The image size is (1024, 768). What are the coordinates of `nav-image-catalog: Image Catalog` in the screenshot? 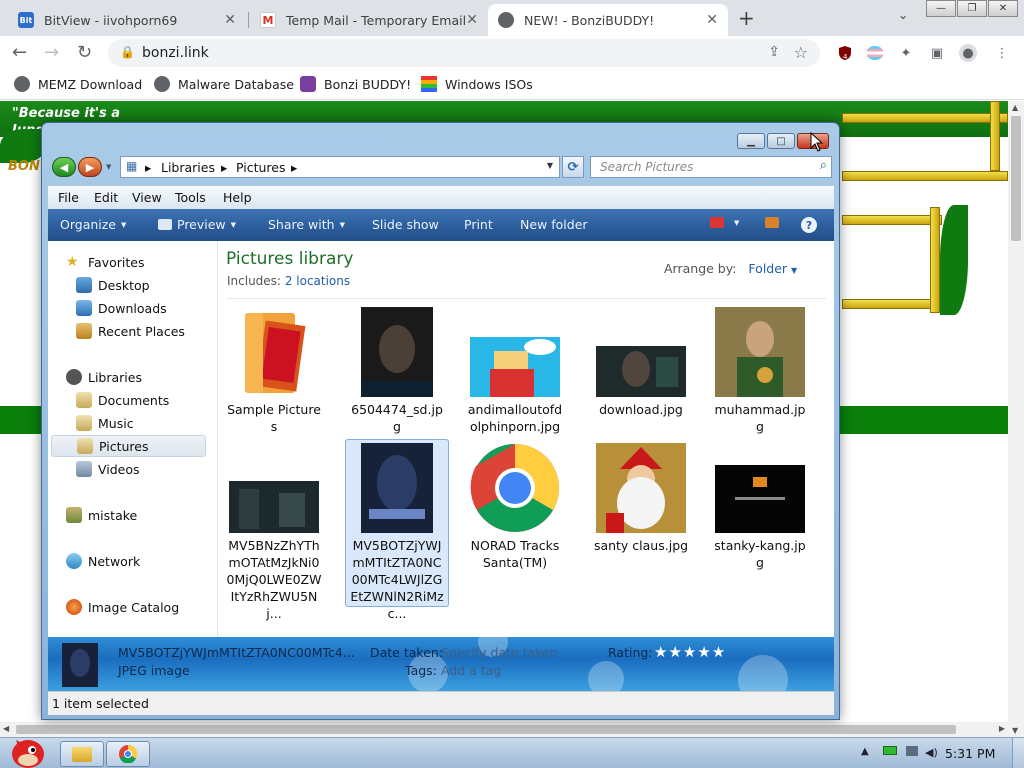 It's located at (145, 607).